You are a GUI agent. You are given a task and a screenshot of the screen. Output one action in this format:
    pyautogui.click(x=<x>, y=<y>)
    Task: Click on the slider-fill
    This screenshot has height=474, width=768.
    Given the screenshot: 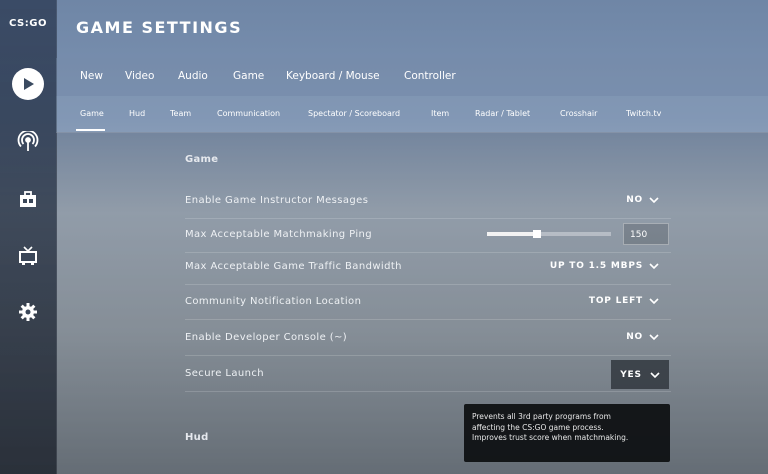 What is the action you would take?
    pyautogui.click(x=512, y=234)
    